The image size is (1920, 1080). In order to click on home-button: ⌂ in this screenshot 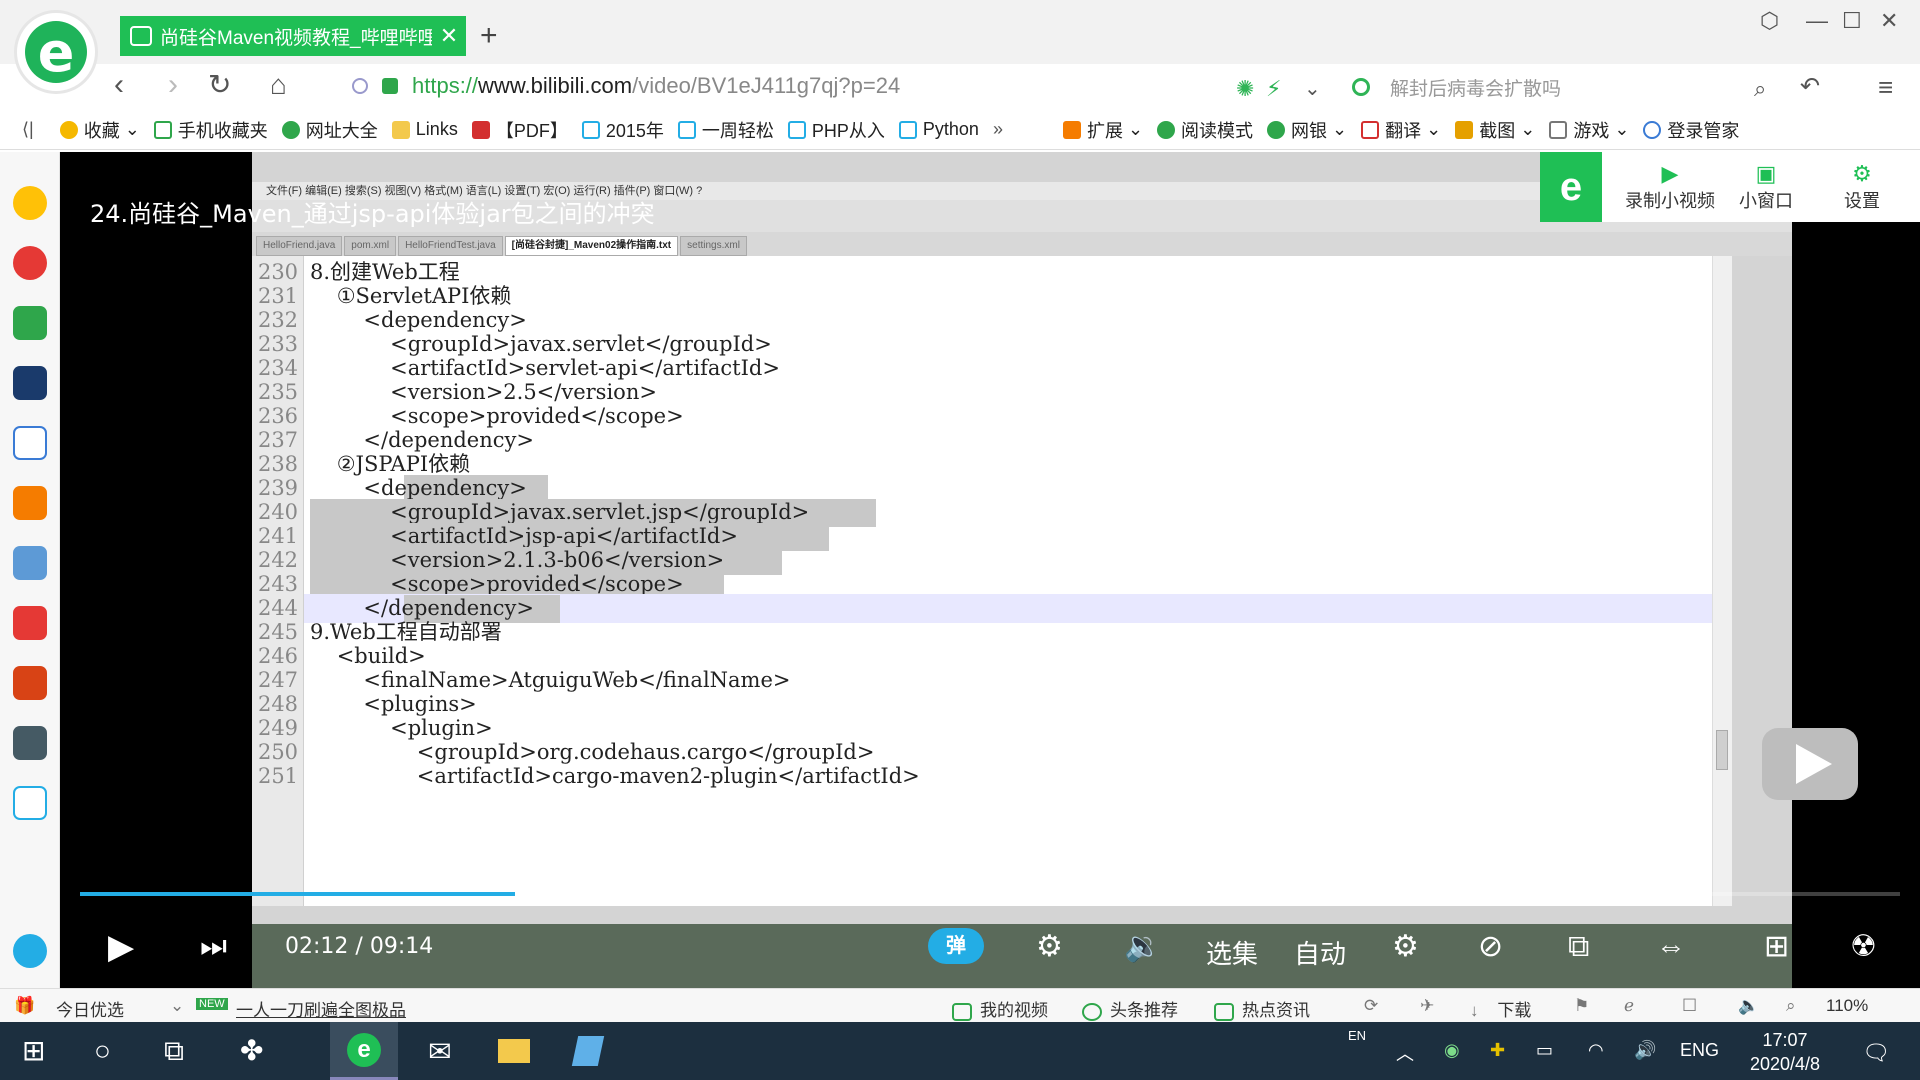, I will do `click(278, 85)`.